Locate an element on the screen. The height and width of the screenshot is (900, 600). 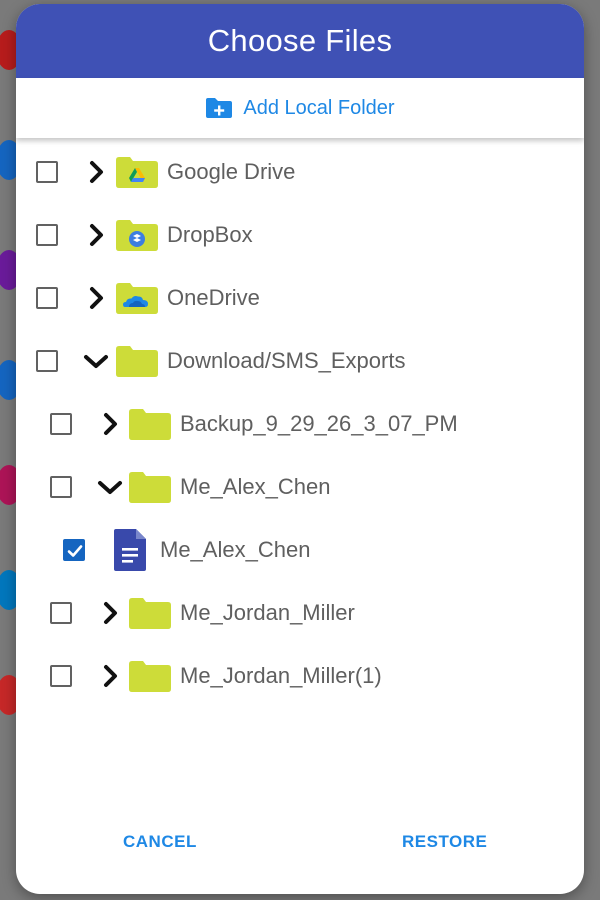
tree-row-label: Download/SMS_Exports is located at coordinates (286, 360).